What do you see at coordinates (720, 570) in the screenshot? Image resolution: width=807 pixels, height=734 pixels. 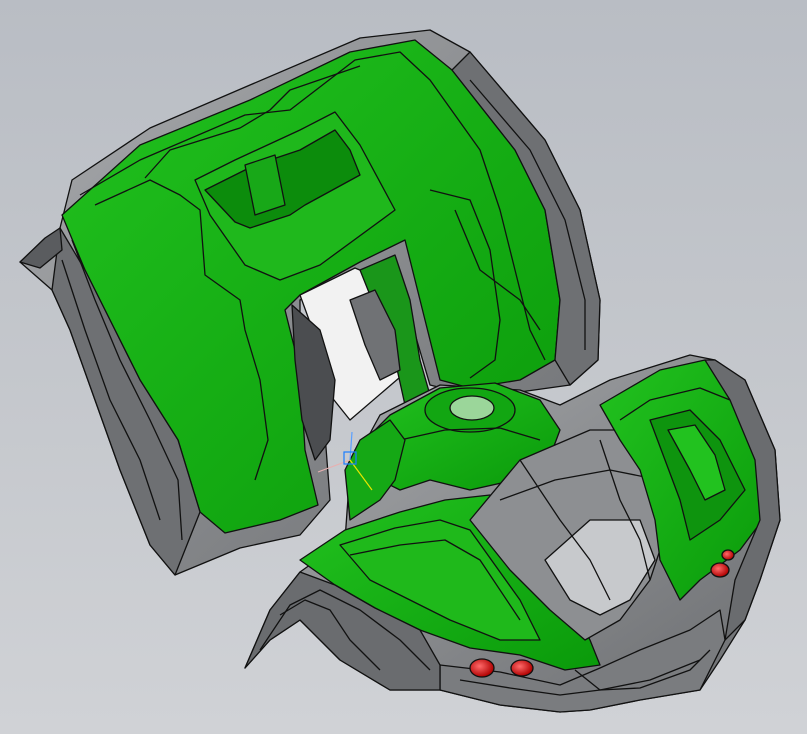 I see `front-right-light` at bounding box center [720, 570].